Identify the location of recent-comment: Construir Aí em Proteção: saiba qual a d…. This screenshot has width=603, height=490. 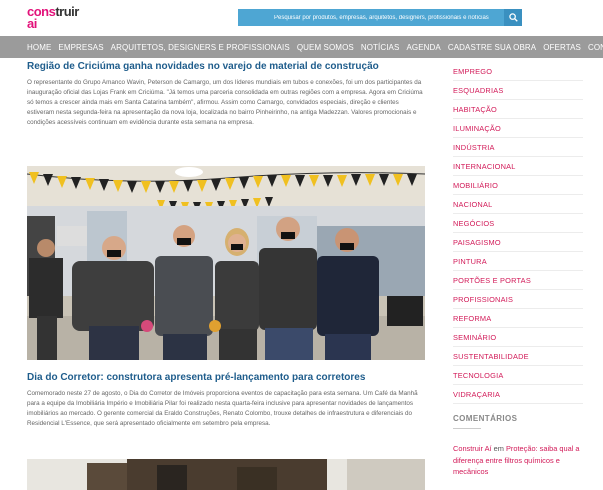
(518, 460).